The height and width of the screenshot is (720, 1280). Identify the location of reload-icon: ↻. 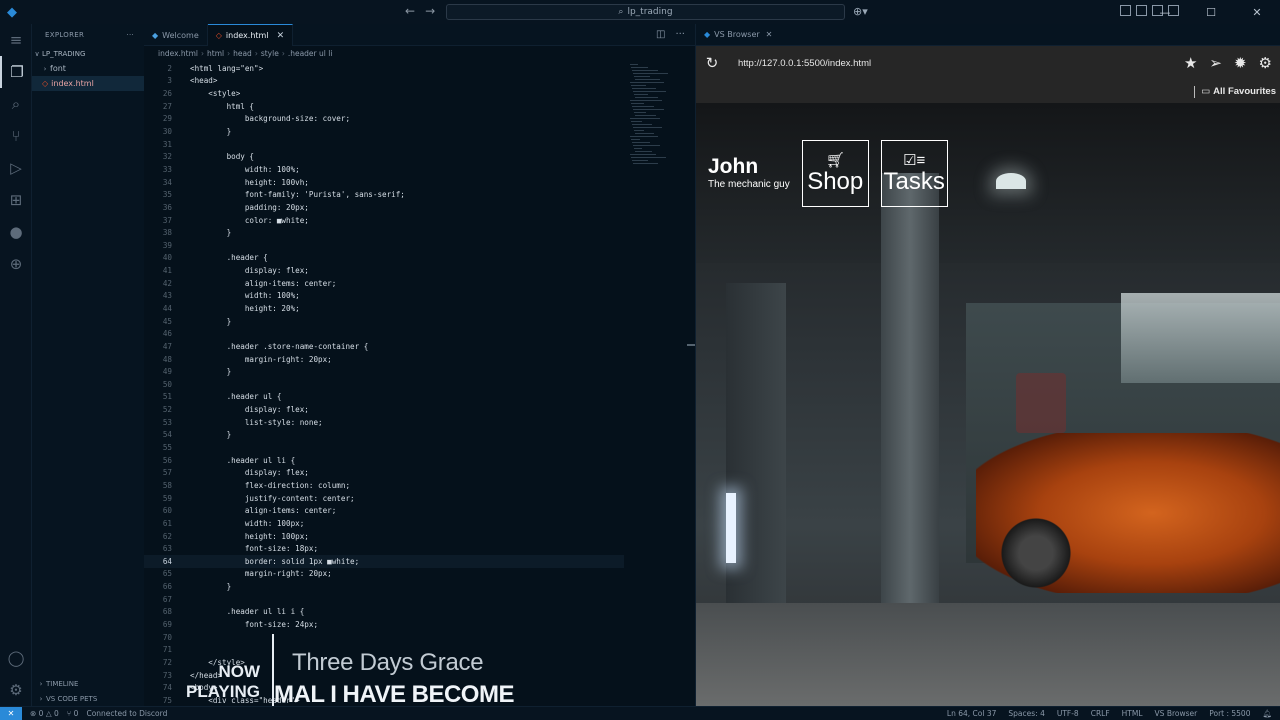
(712, 63).